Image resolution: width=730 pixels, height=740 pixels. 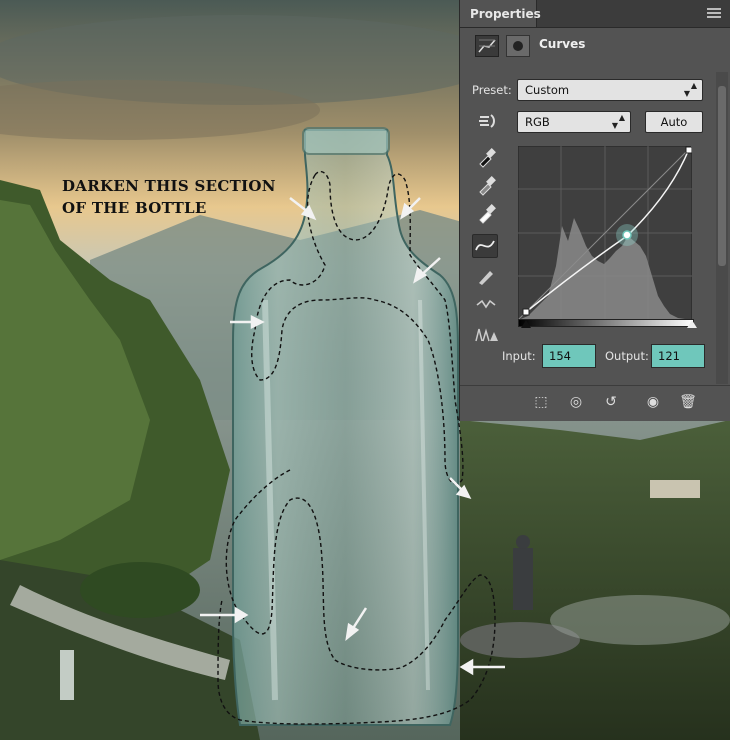 I want to click on pencil-icon, so click(x=486, y=276).